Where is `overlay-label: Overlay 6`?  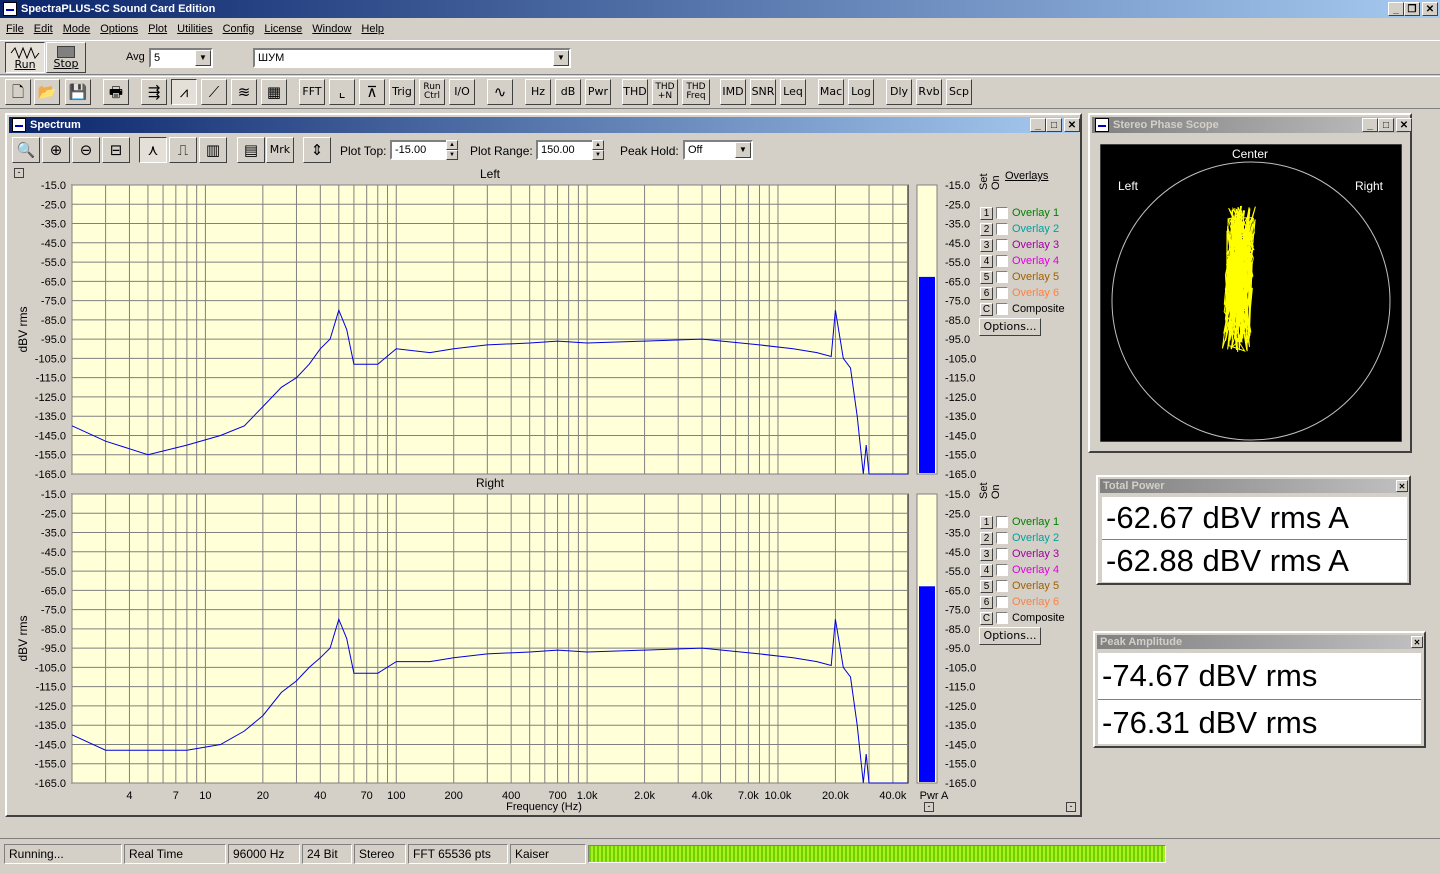 overlay-label: Overlay 6 is located at coordinates (1036, 602).